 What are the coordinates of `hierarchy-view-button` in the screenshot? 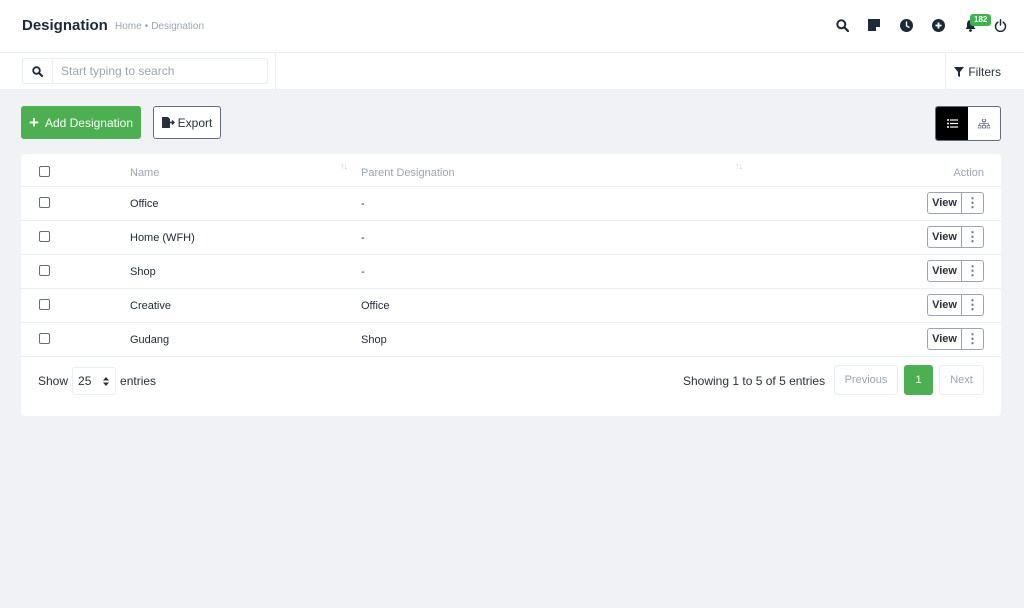 It's located at (984, 123).